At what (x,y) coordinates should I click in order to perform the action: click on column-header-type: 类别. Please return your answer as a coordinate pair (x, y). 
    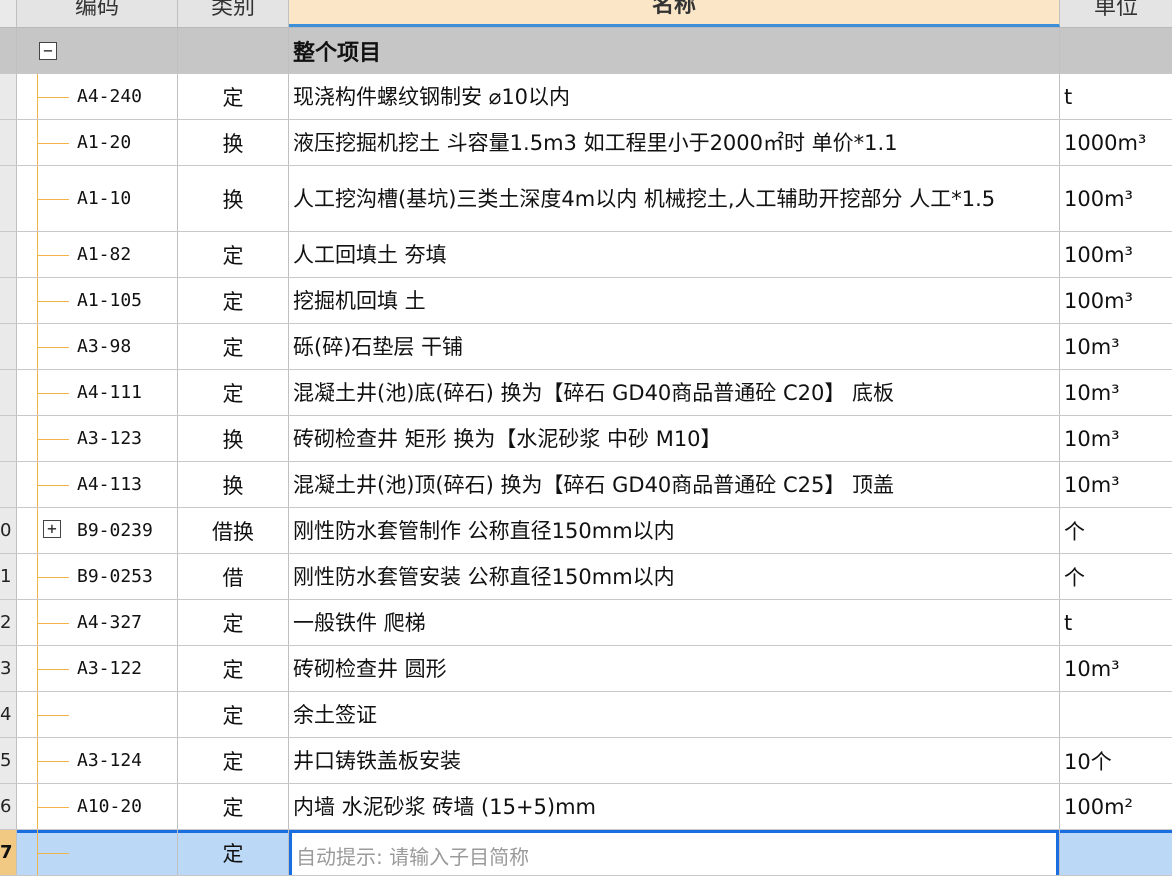
    Looking at the image, I should click on (233, 13).